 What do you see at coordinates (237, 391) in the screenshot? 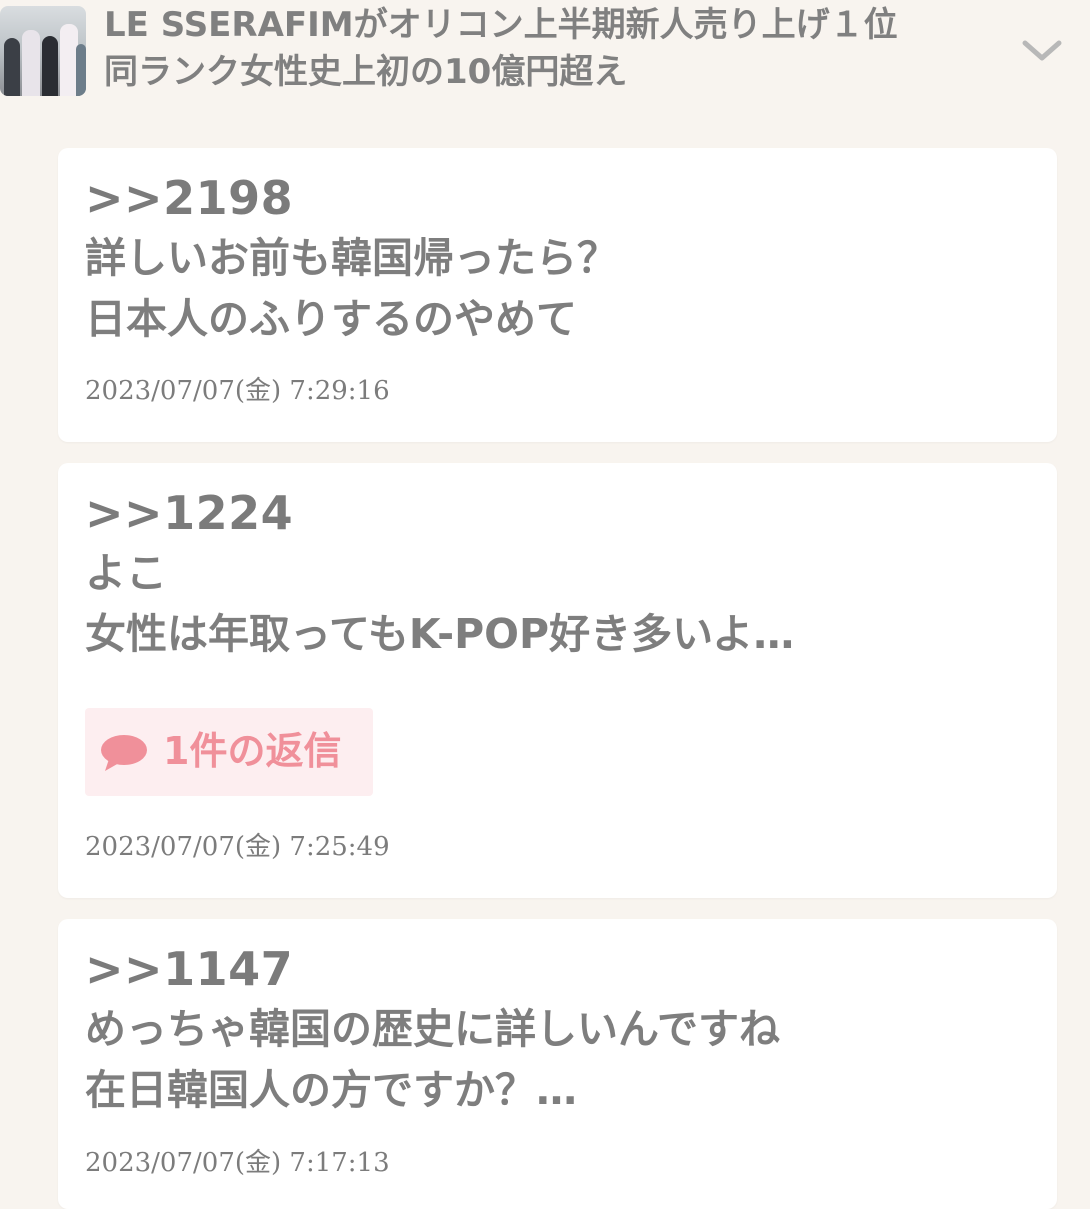
I see `comment-timestamp: 2023/07/07(金) 7:29:16` at bounding box center [237, 391].